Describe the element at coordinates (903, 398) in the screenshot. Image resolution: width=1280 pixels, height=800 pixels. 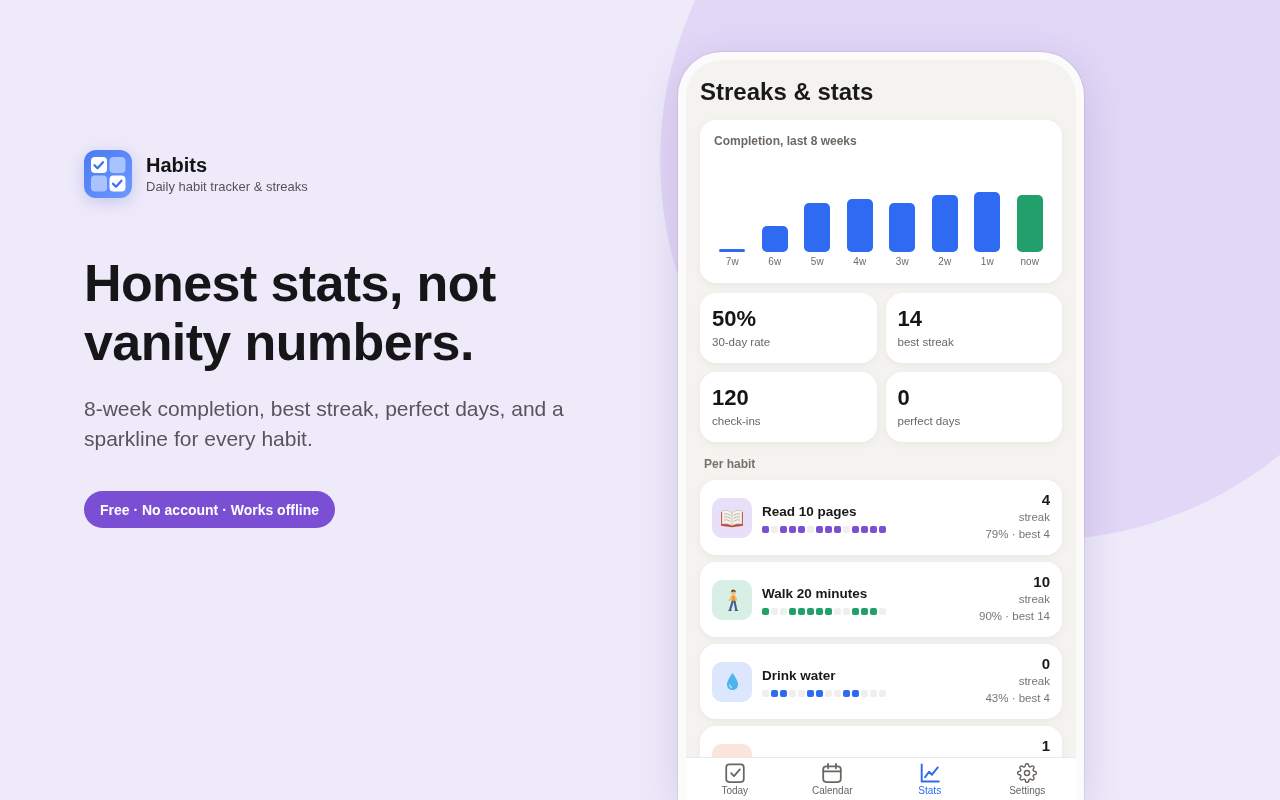
I see `stat-value: 0` at that location.